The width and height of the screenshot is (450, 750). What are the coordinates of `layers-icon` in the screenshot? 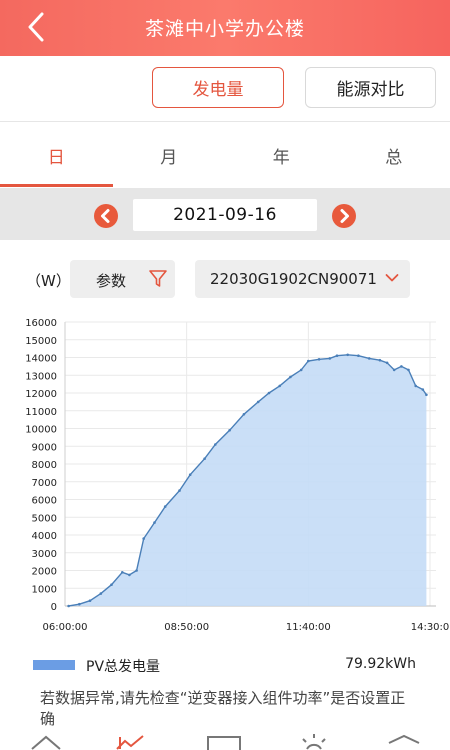 It's located at (404, 741).